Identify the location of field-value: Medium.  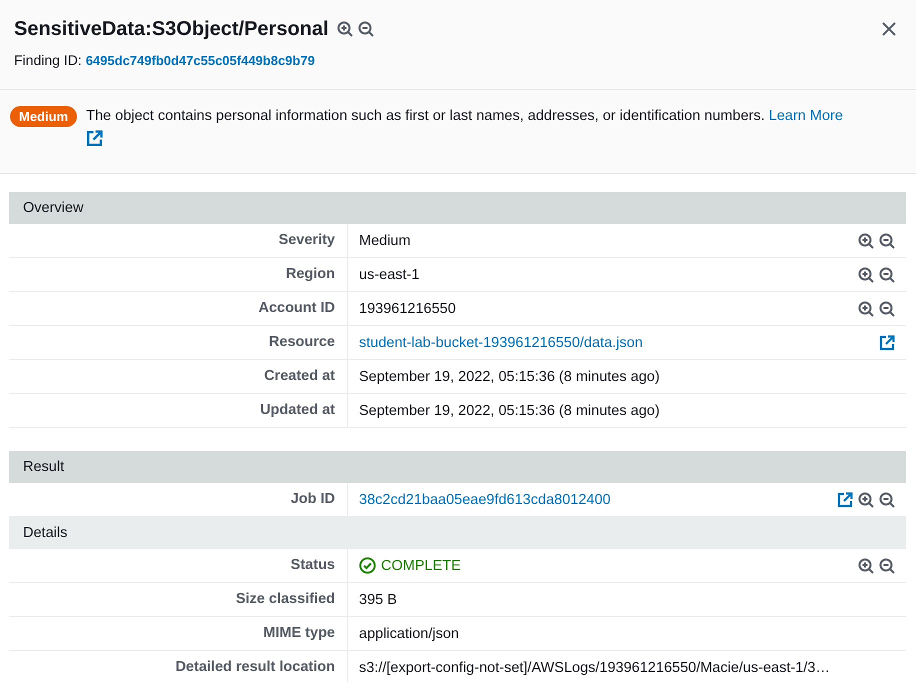
(385, 240).